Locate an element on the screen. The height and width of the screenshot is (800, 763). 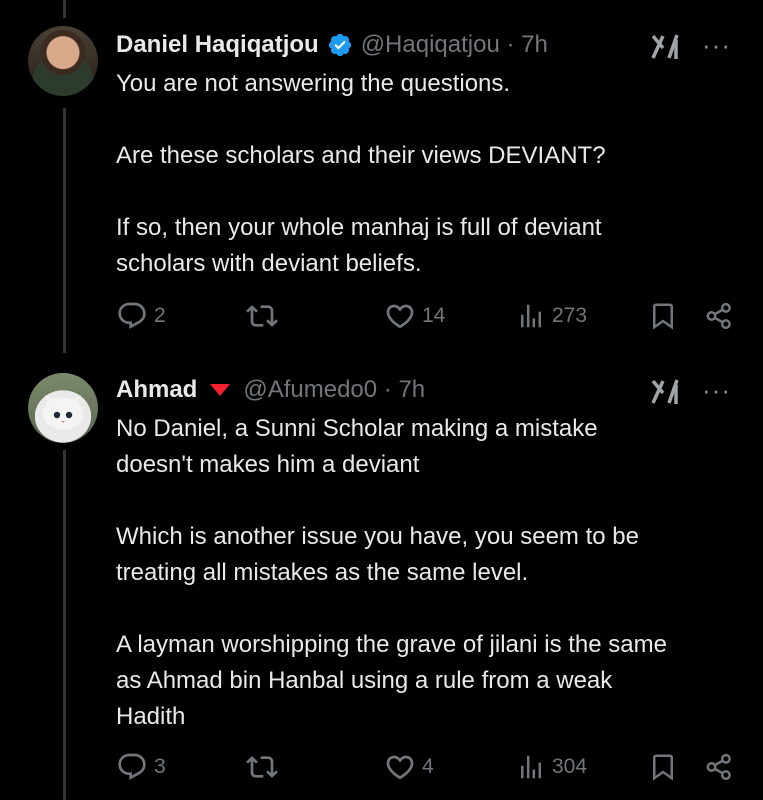
display-name: Daniel Haqiqatjou is located at coordinates (217, 45).